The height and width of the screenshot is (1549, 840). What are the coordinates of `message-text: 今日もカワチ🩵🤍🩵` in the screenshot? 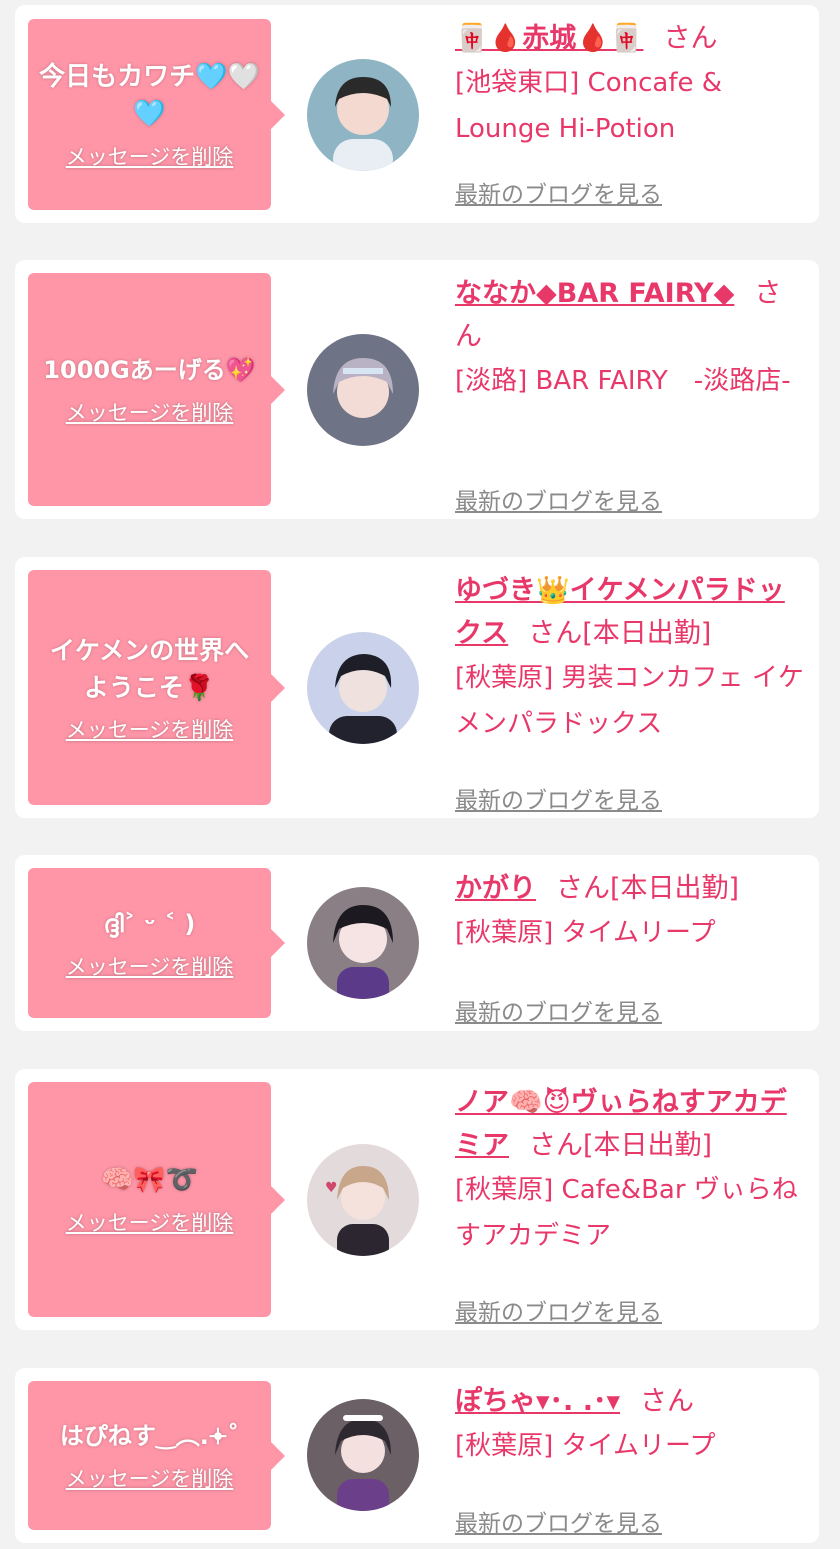 It's located at (149, 95).